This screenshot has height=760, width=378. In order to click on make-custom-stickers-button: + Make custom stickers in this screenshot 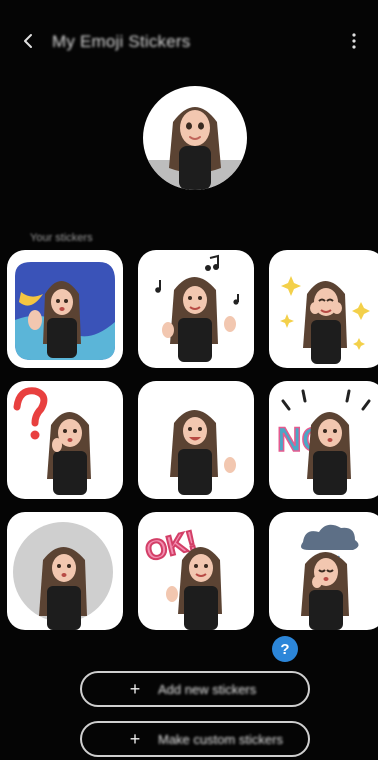, I will do `click(195, 739)`.